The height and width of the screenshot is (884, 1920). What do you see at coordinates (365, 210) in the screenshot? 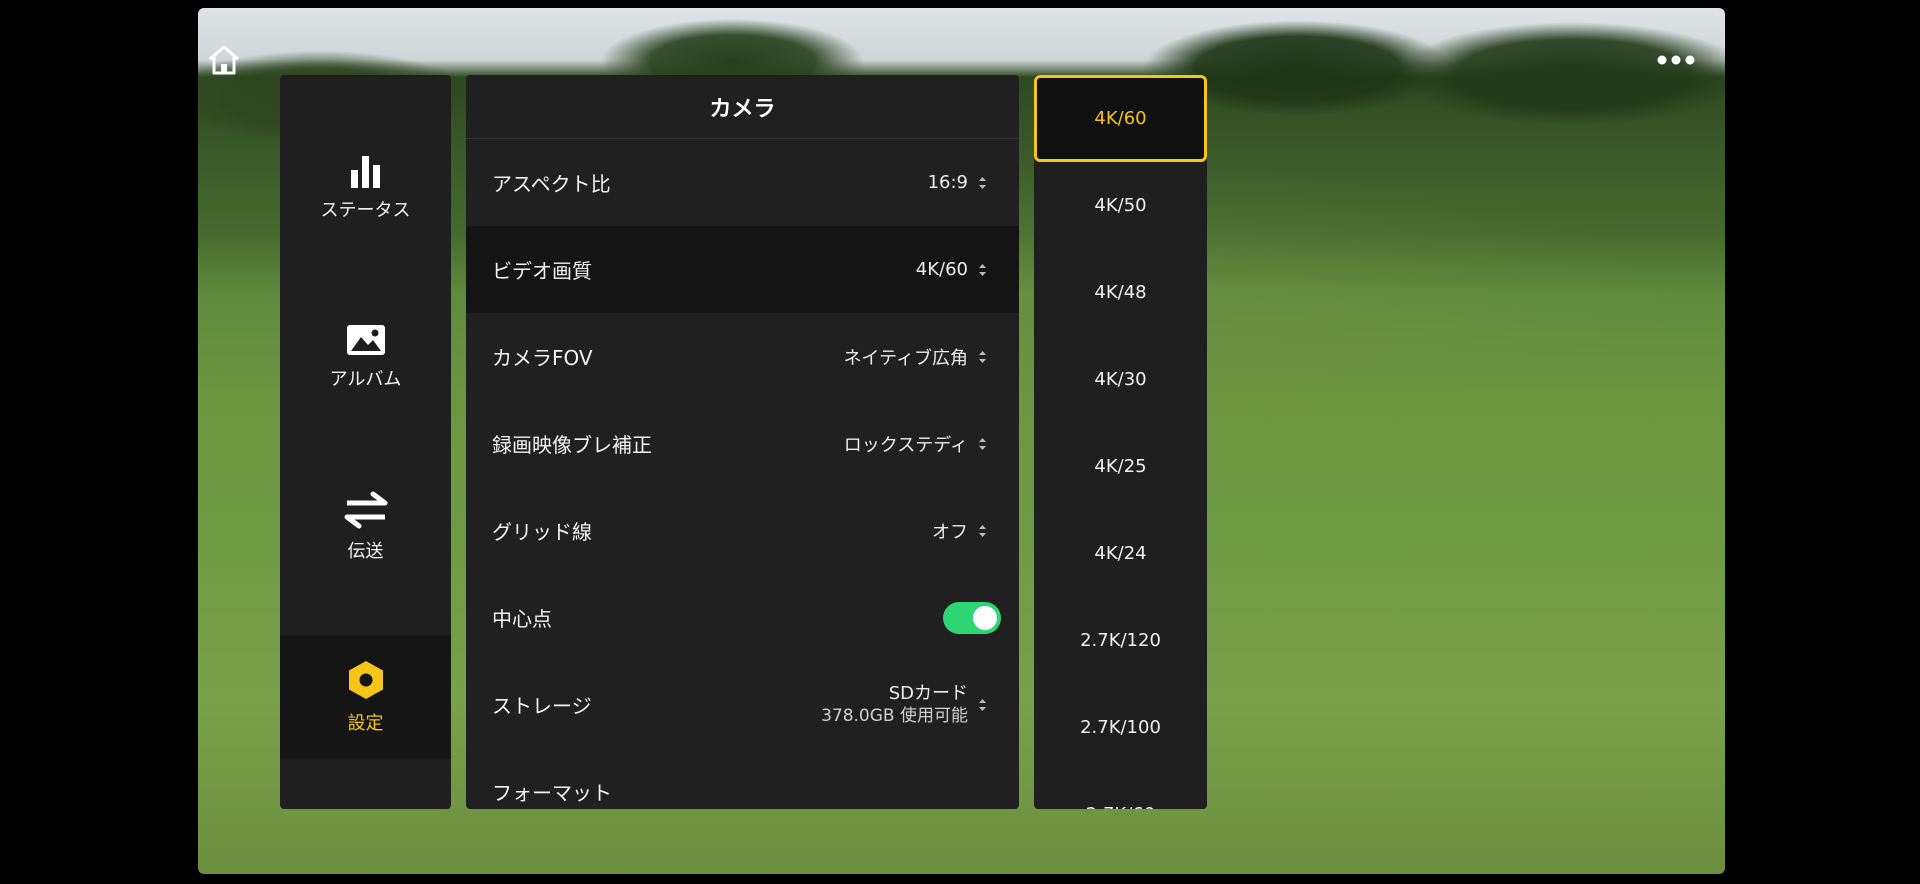
I see `nav-label: ステータス` at bounding box center [365, 210].